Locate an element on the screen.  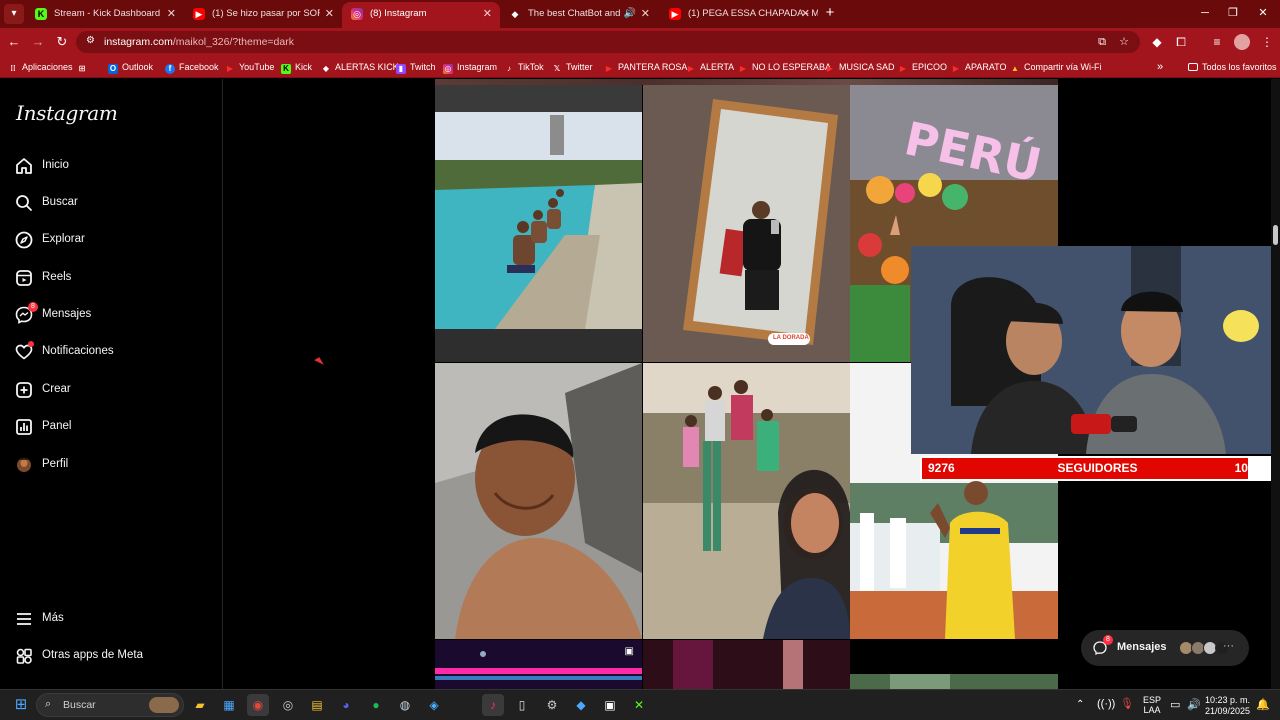
facebook-icon: f is located at coordinates (170, 69).